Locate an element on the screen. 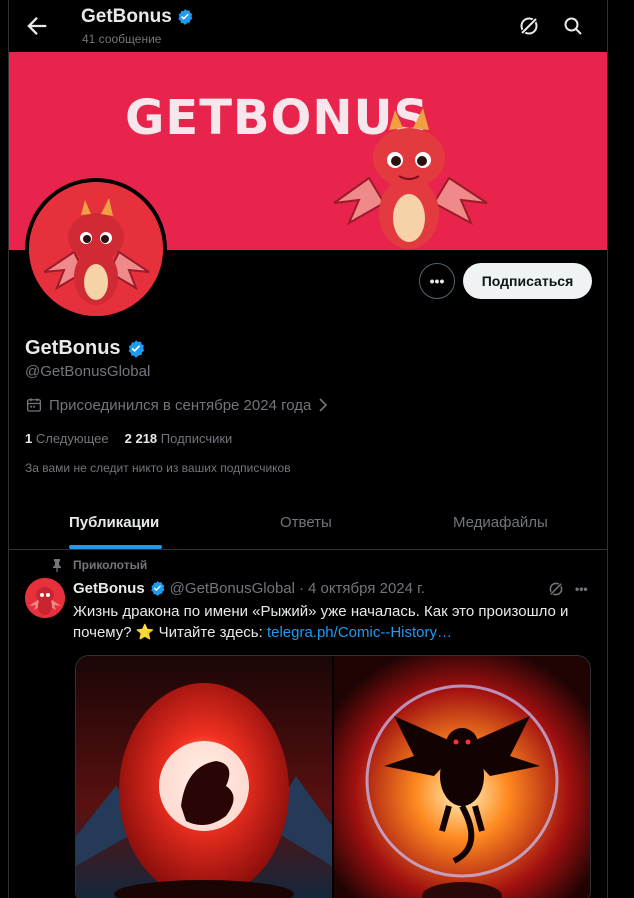 Image resolution: width=634 pixels, height=898 pixels. tweet-date: 4 октября 2024 г. is located at coordinates (366, 588).